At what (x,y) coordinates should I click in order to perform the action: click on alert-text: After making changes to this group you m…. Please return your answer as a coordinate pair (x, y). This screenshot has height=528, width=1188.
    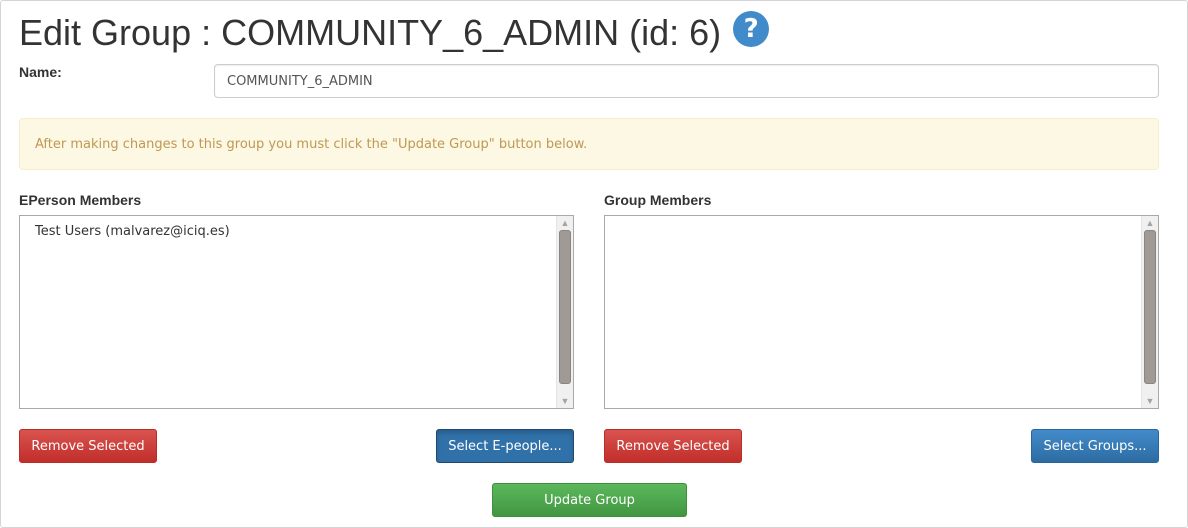
    Looking at the image, I should click on (311, 144).